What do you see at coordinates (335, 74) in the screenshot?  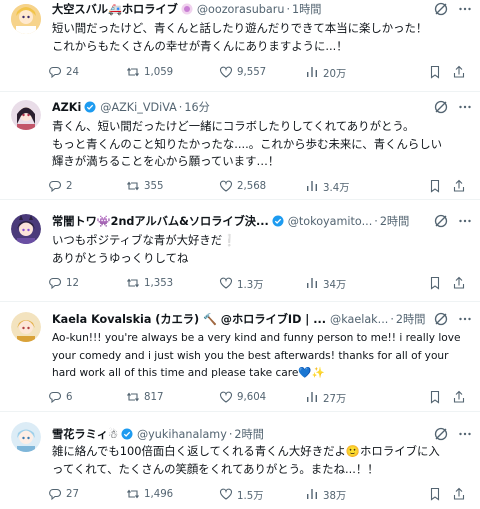 I see `view-count: 20万` at bounding box center [335, 74].